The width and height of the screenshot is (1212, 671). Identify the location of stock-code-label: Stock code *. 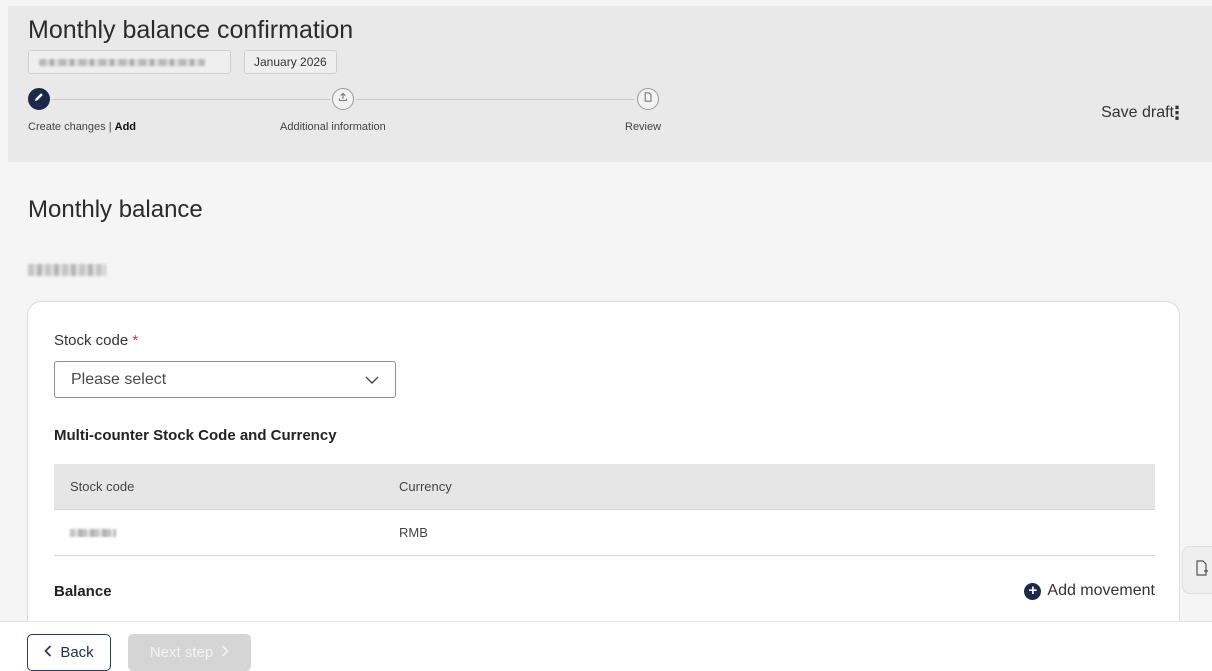
(96, 340).